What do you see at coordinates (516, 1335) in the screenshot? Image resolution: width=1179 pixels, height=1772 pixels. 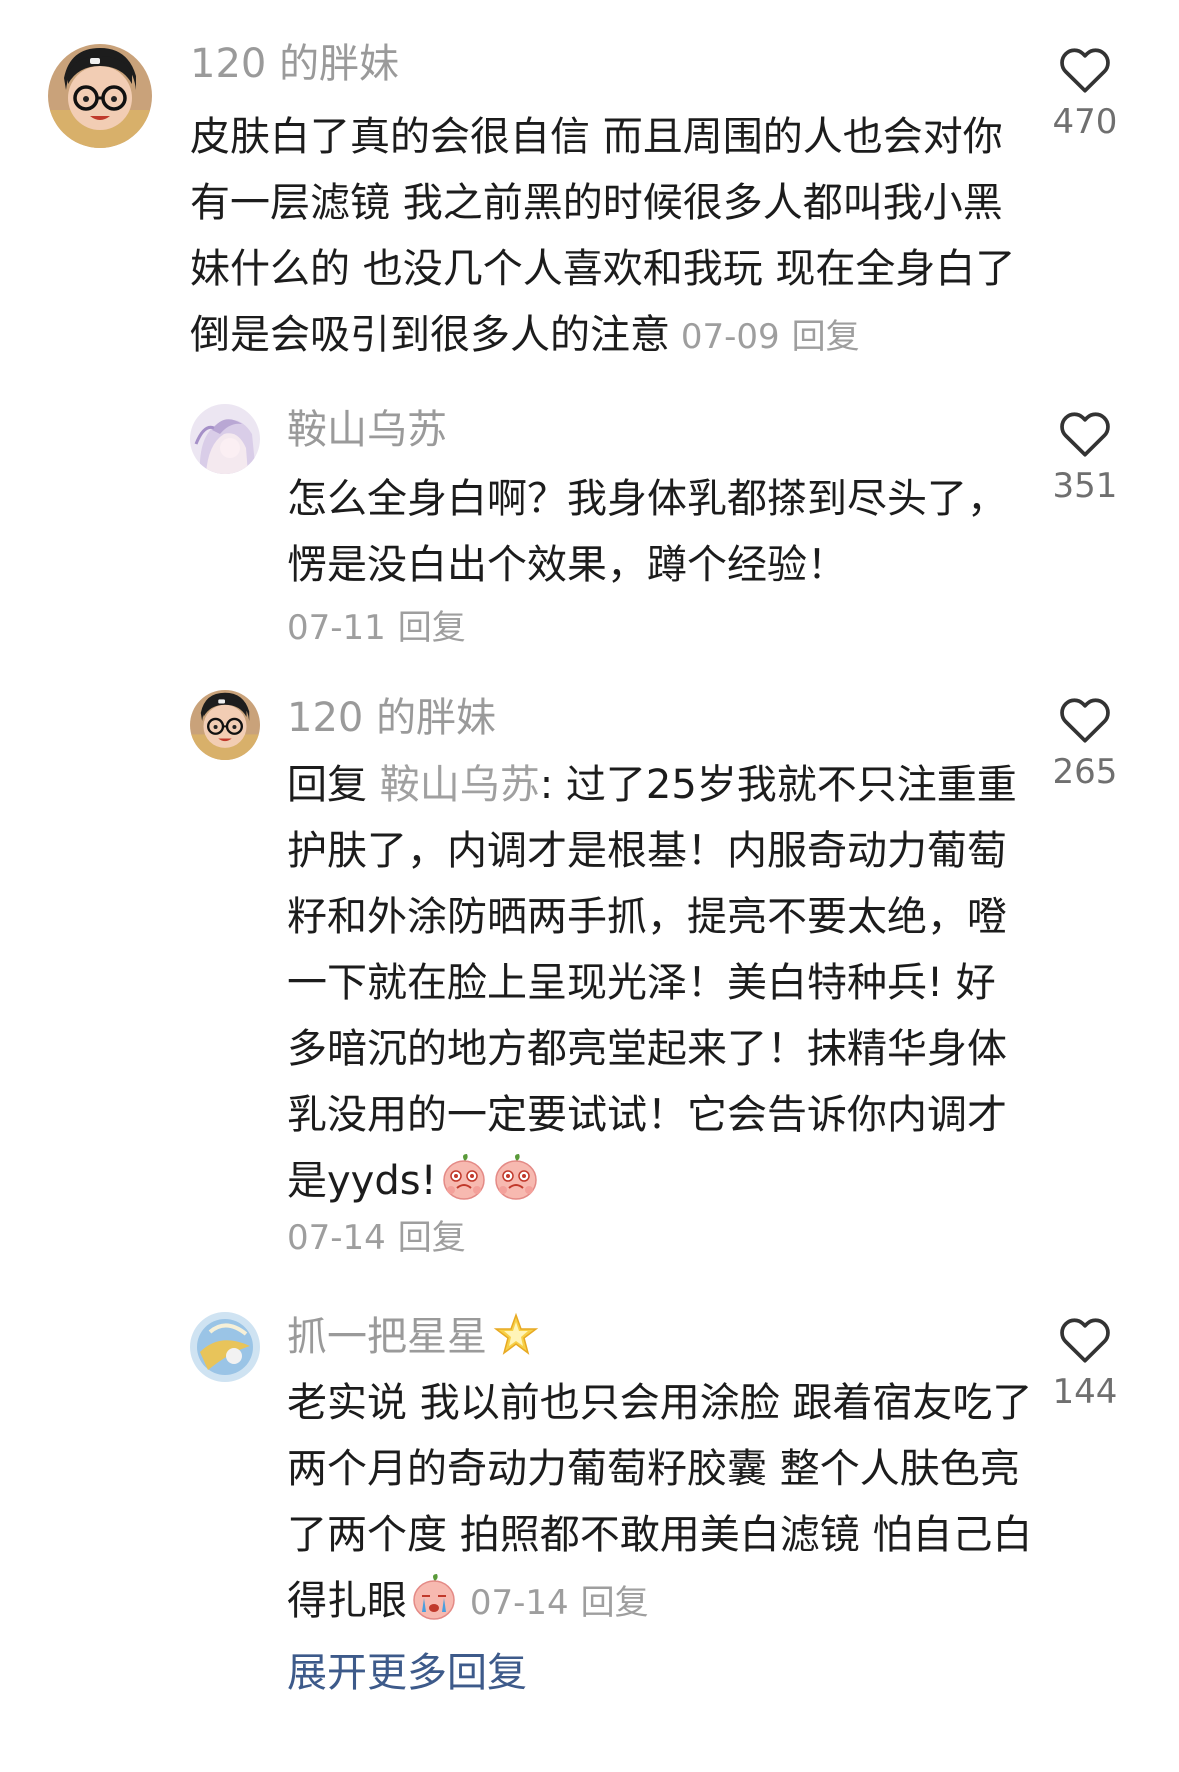 I see `star-badge-icon` at bounding box center [516, 1335].